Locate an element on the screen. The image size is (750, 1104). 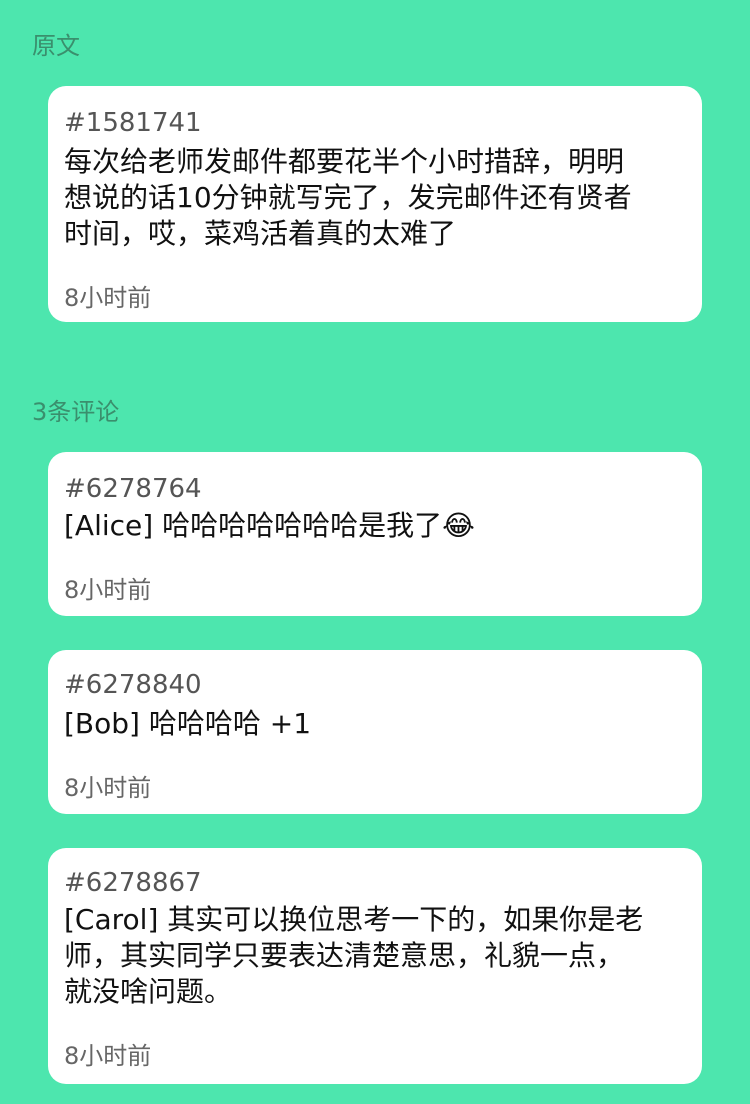
comment-id: #6278764 is located at coordinates (133, 489).